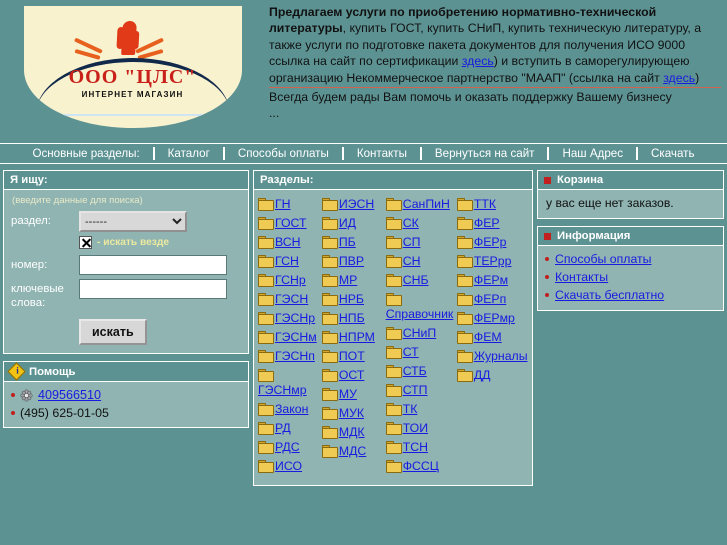 The image size is (727, 545). Describe the element at coordinates (421, 466) in the screenshot. I see `section-link-fsstc: ФССЦ` at that location.